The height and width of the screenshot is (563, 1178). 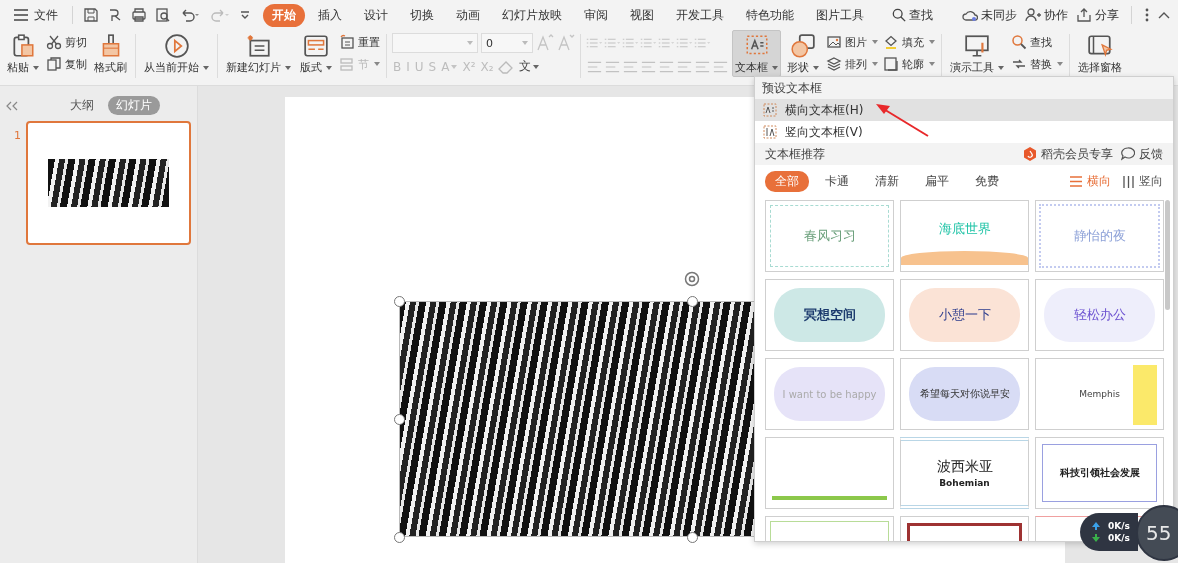 I want to click on ribbon-button: 查找, so click(x=1037, y=42).